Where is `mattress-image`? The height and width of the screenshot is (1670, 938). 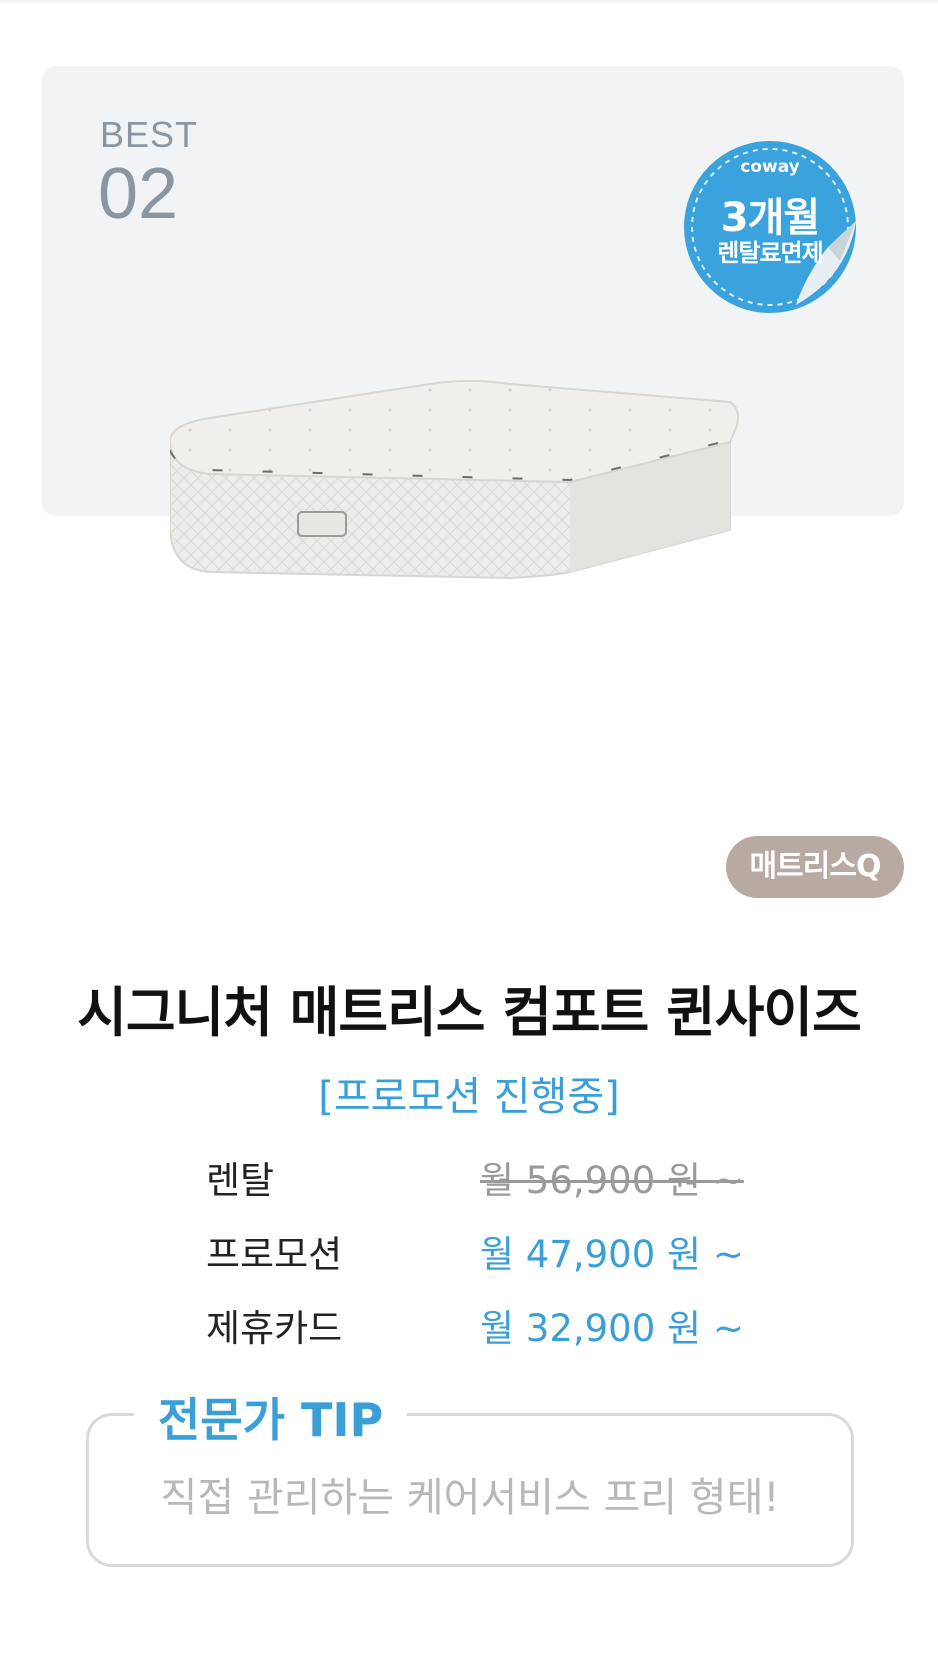 mattress-image is located at coordinates (474, 500).